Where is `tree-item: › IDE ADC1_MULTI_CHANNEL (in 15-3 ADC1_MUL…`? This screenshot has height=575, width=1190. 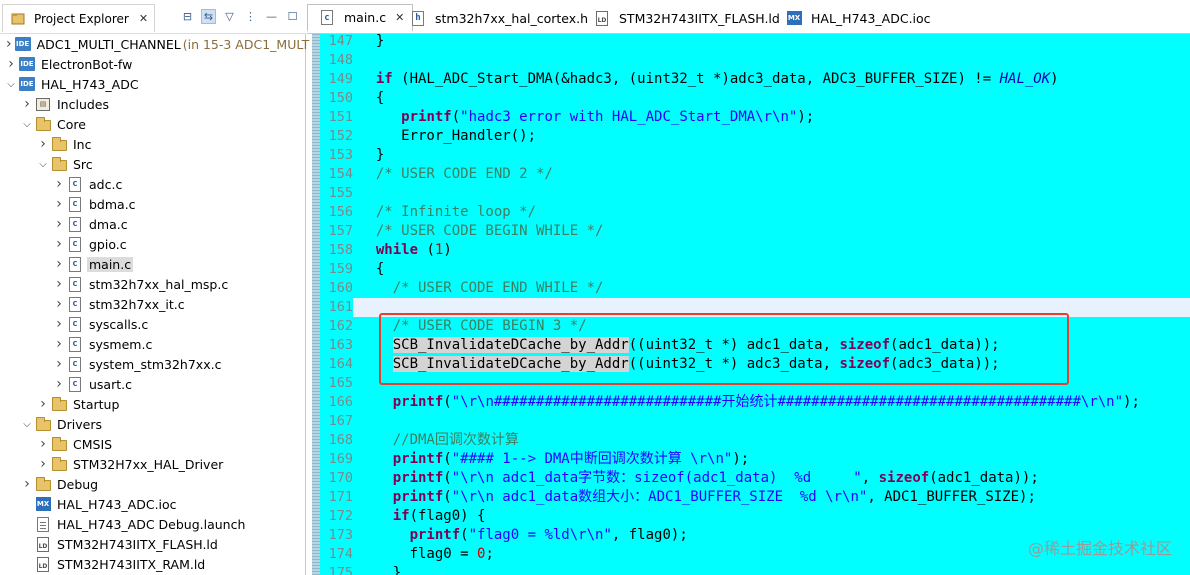
tree-item: › IDE ADC1_MULTI_CHANNEL (in 15-3 ADC1_MUL… is located at coordinates (154, 44).